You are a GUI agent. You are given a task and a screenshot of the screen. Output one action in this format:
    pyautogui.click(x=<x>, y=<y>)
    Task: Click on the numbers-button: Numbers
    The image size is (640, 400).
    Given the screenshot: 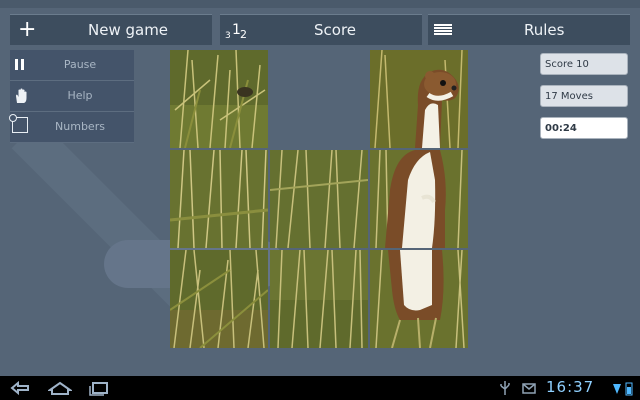 What is the action you would take?
    pyautogui.click(x=71, y=127)
    